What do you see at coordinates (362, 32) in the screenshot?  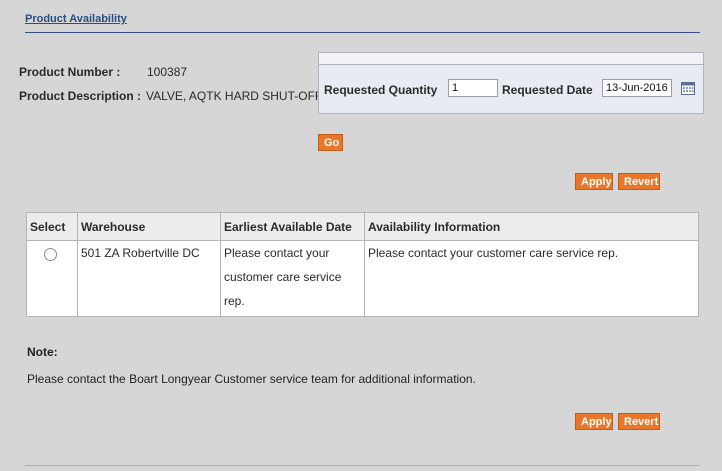 I see `title-divider` at bounding box center [362, 32].